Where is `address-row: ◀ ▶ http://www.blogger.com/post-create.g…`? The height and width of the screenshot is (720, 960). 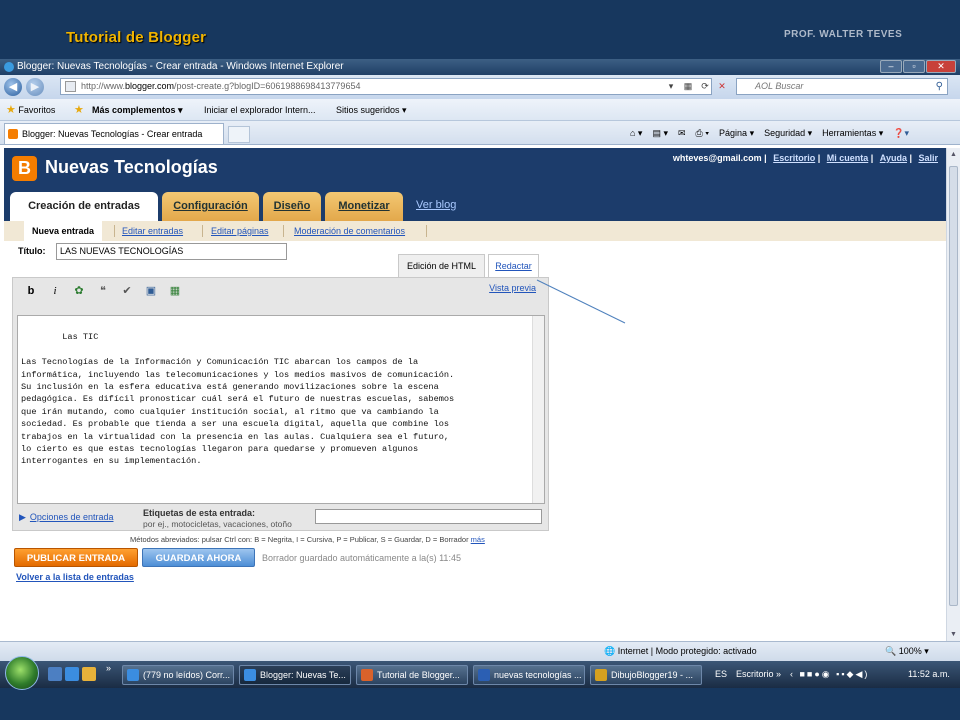 address-row: ◀ ▶ http://www.blogger.com/post-create.g… is located at coordinates (480, 87).